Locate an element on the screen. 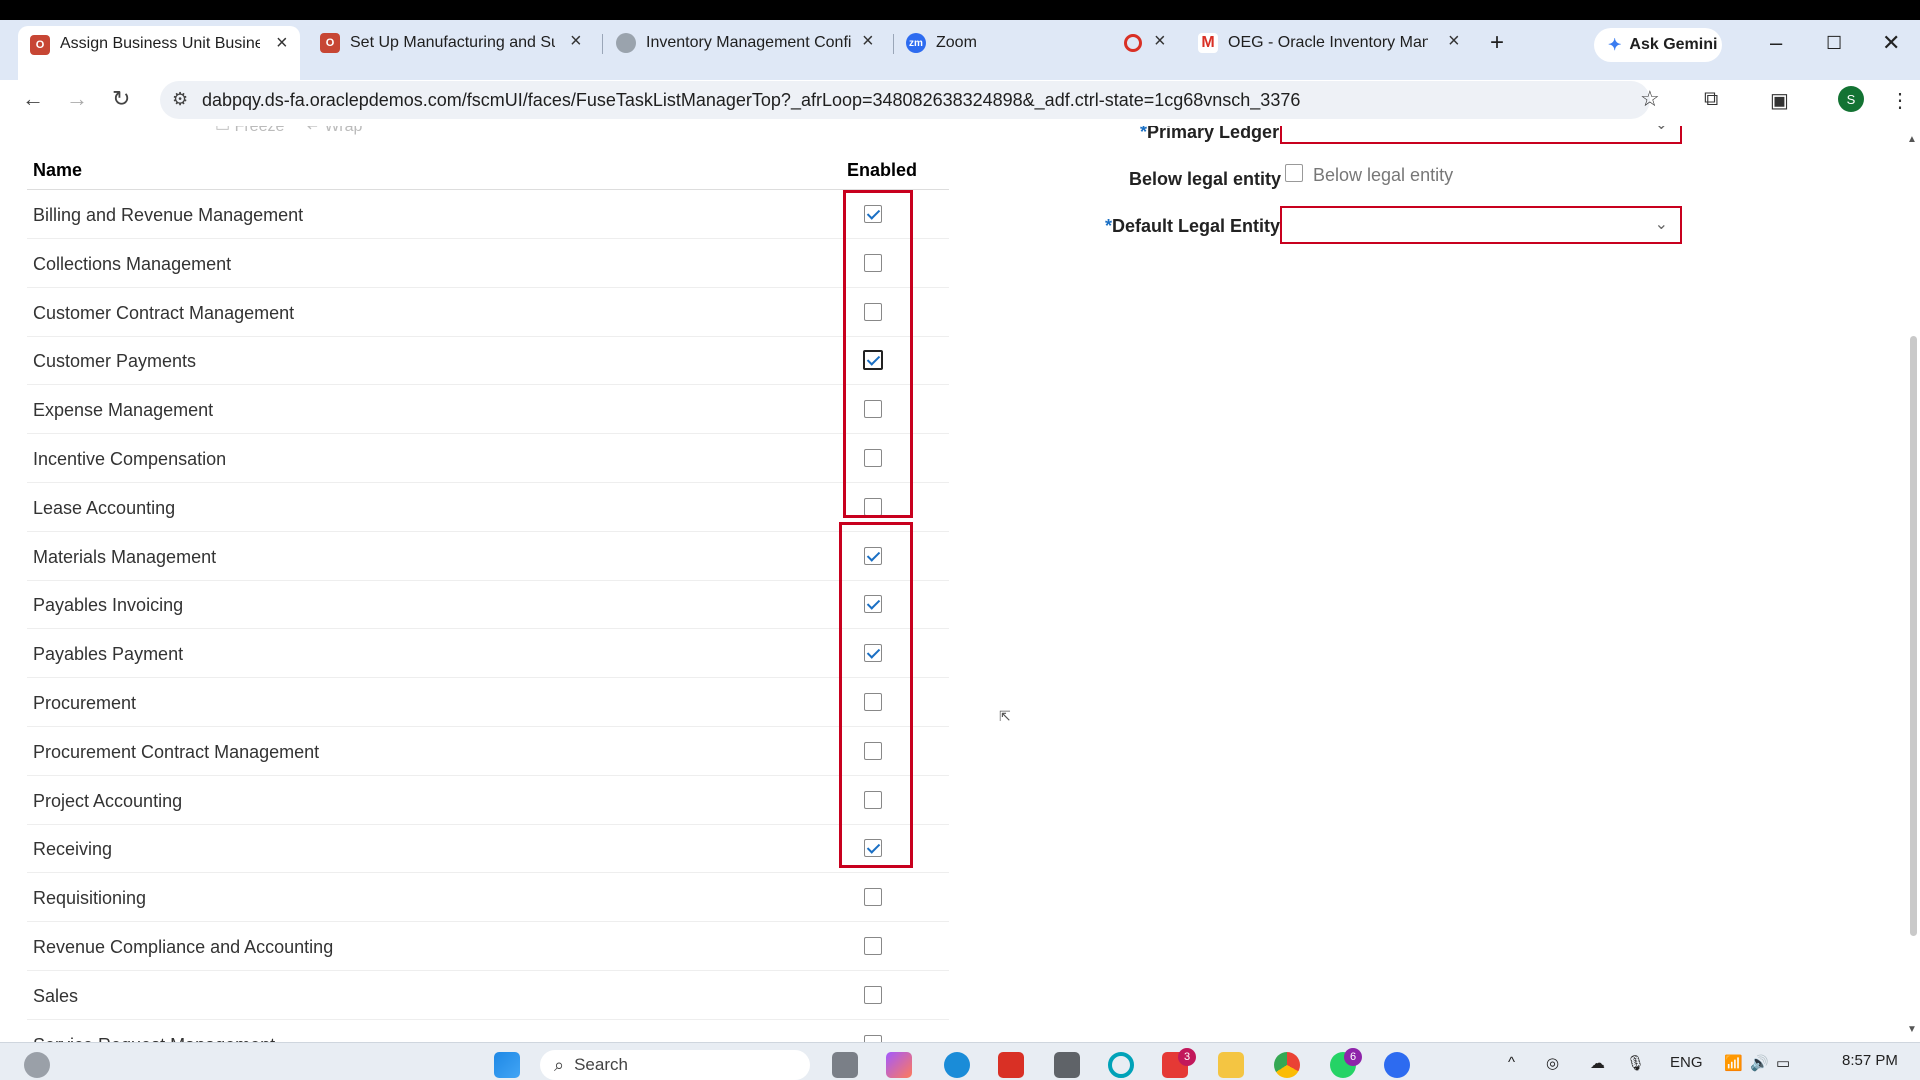 Image resolution: width=1920 pixels, height=1080 pixels. tray-chevron-icon: ^ is located at coordinates (1511, 1062).